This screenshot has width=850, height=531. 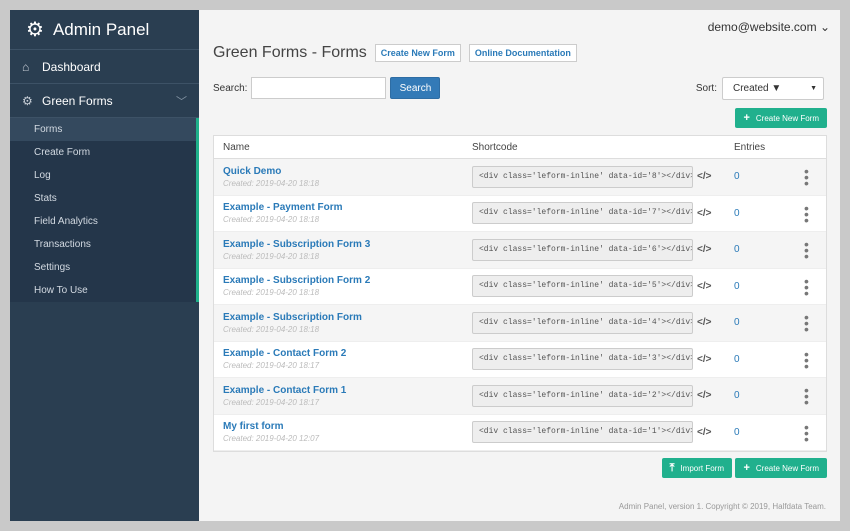 I want to click on sidebar-item-create-form: Create Form, so click(x=103, y=152).